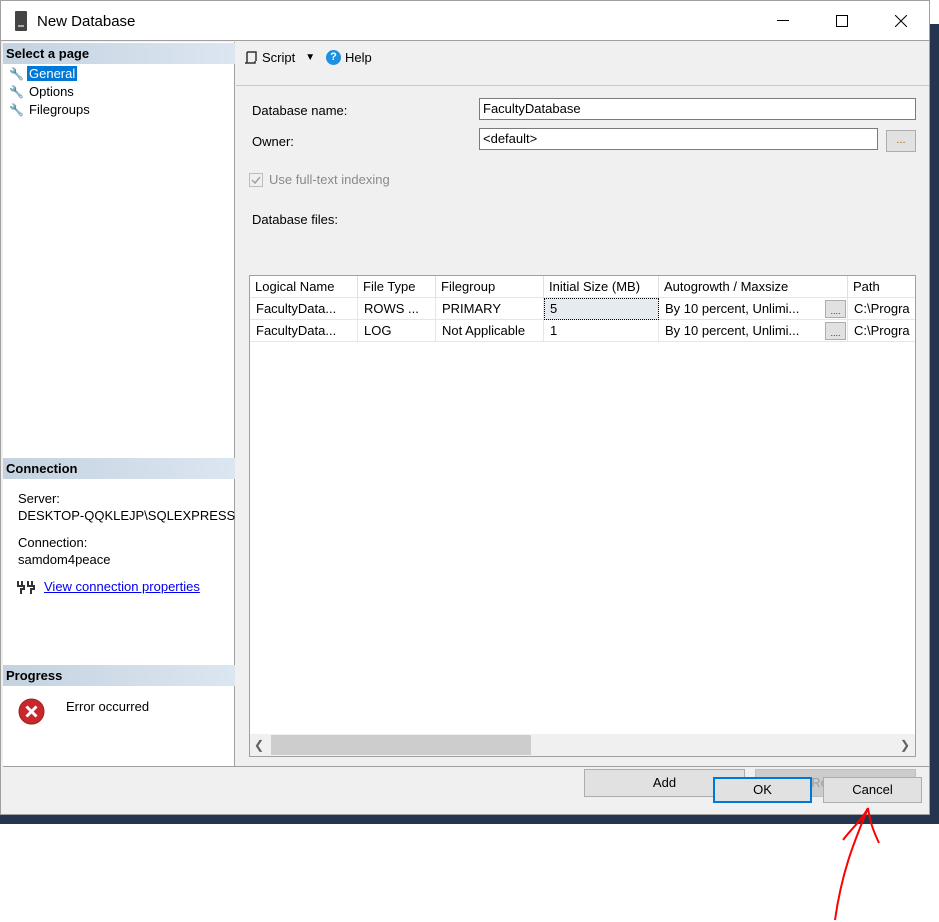 The width and height of the screenshot is (939, 922). What do you see at coordinates (304, 287) in the screenshot?
I see `column-header: Logical Name` at bounding box center [304, 287].